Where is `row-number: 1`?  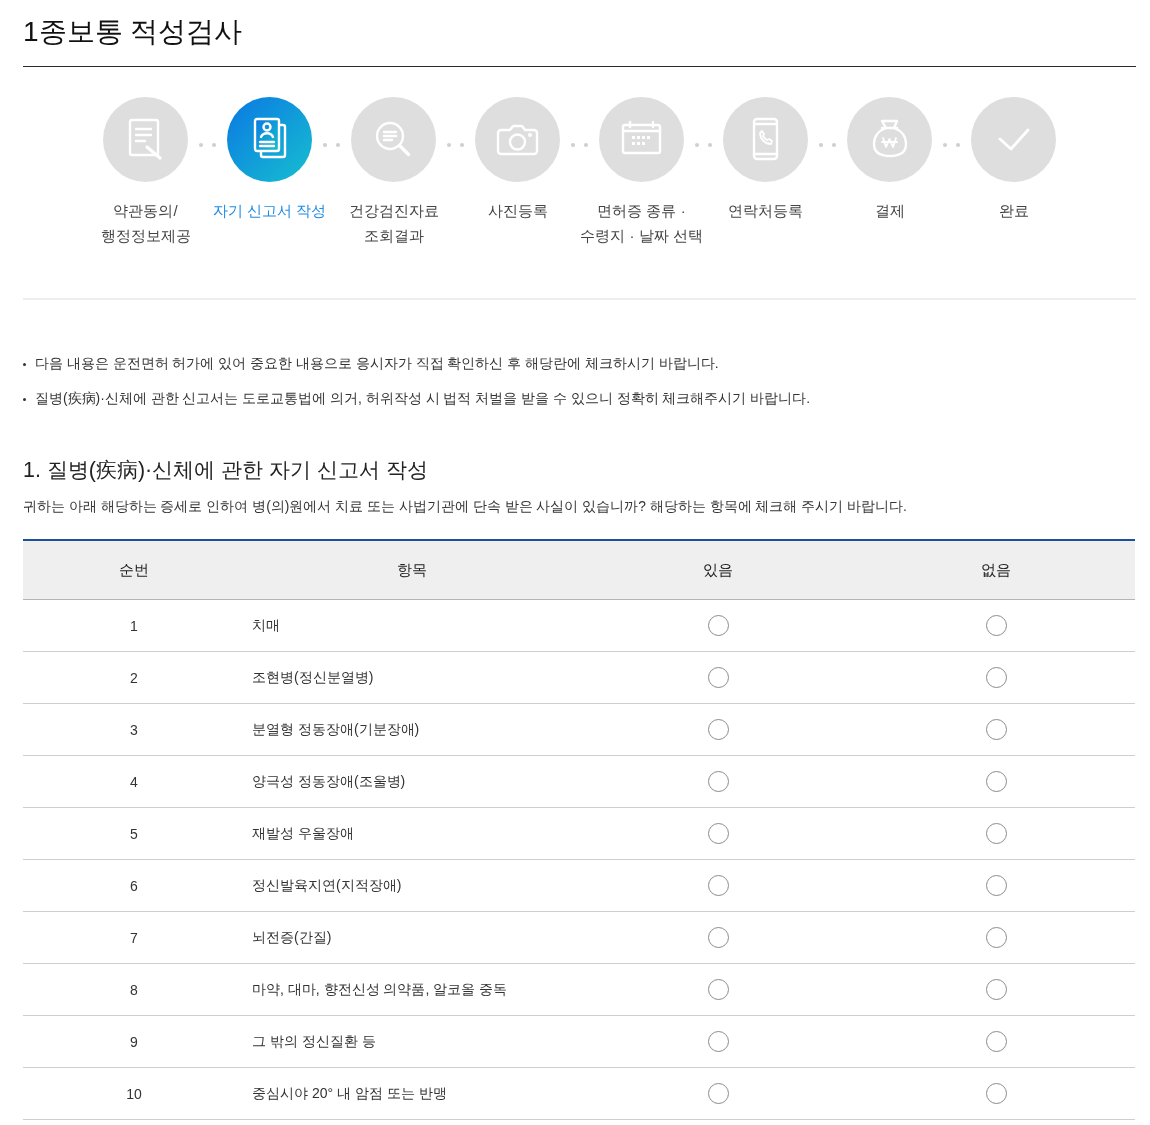
row-number: 1 is located at coordinates (134, 625).